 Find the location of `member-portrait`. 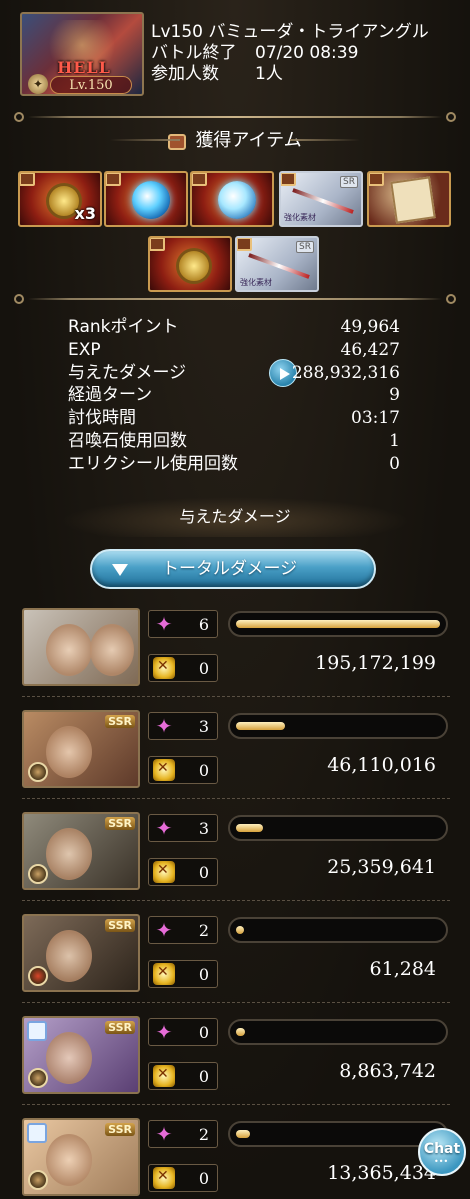

member-portrait is located at coordinates (81, 647).